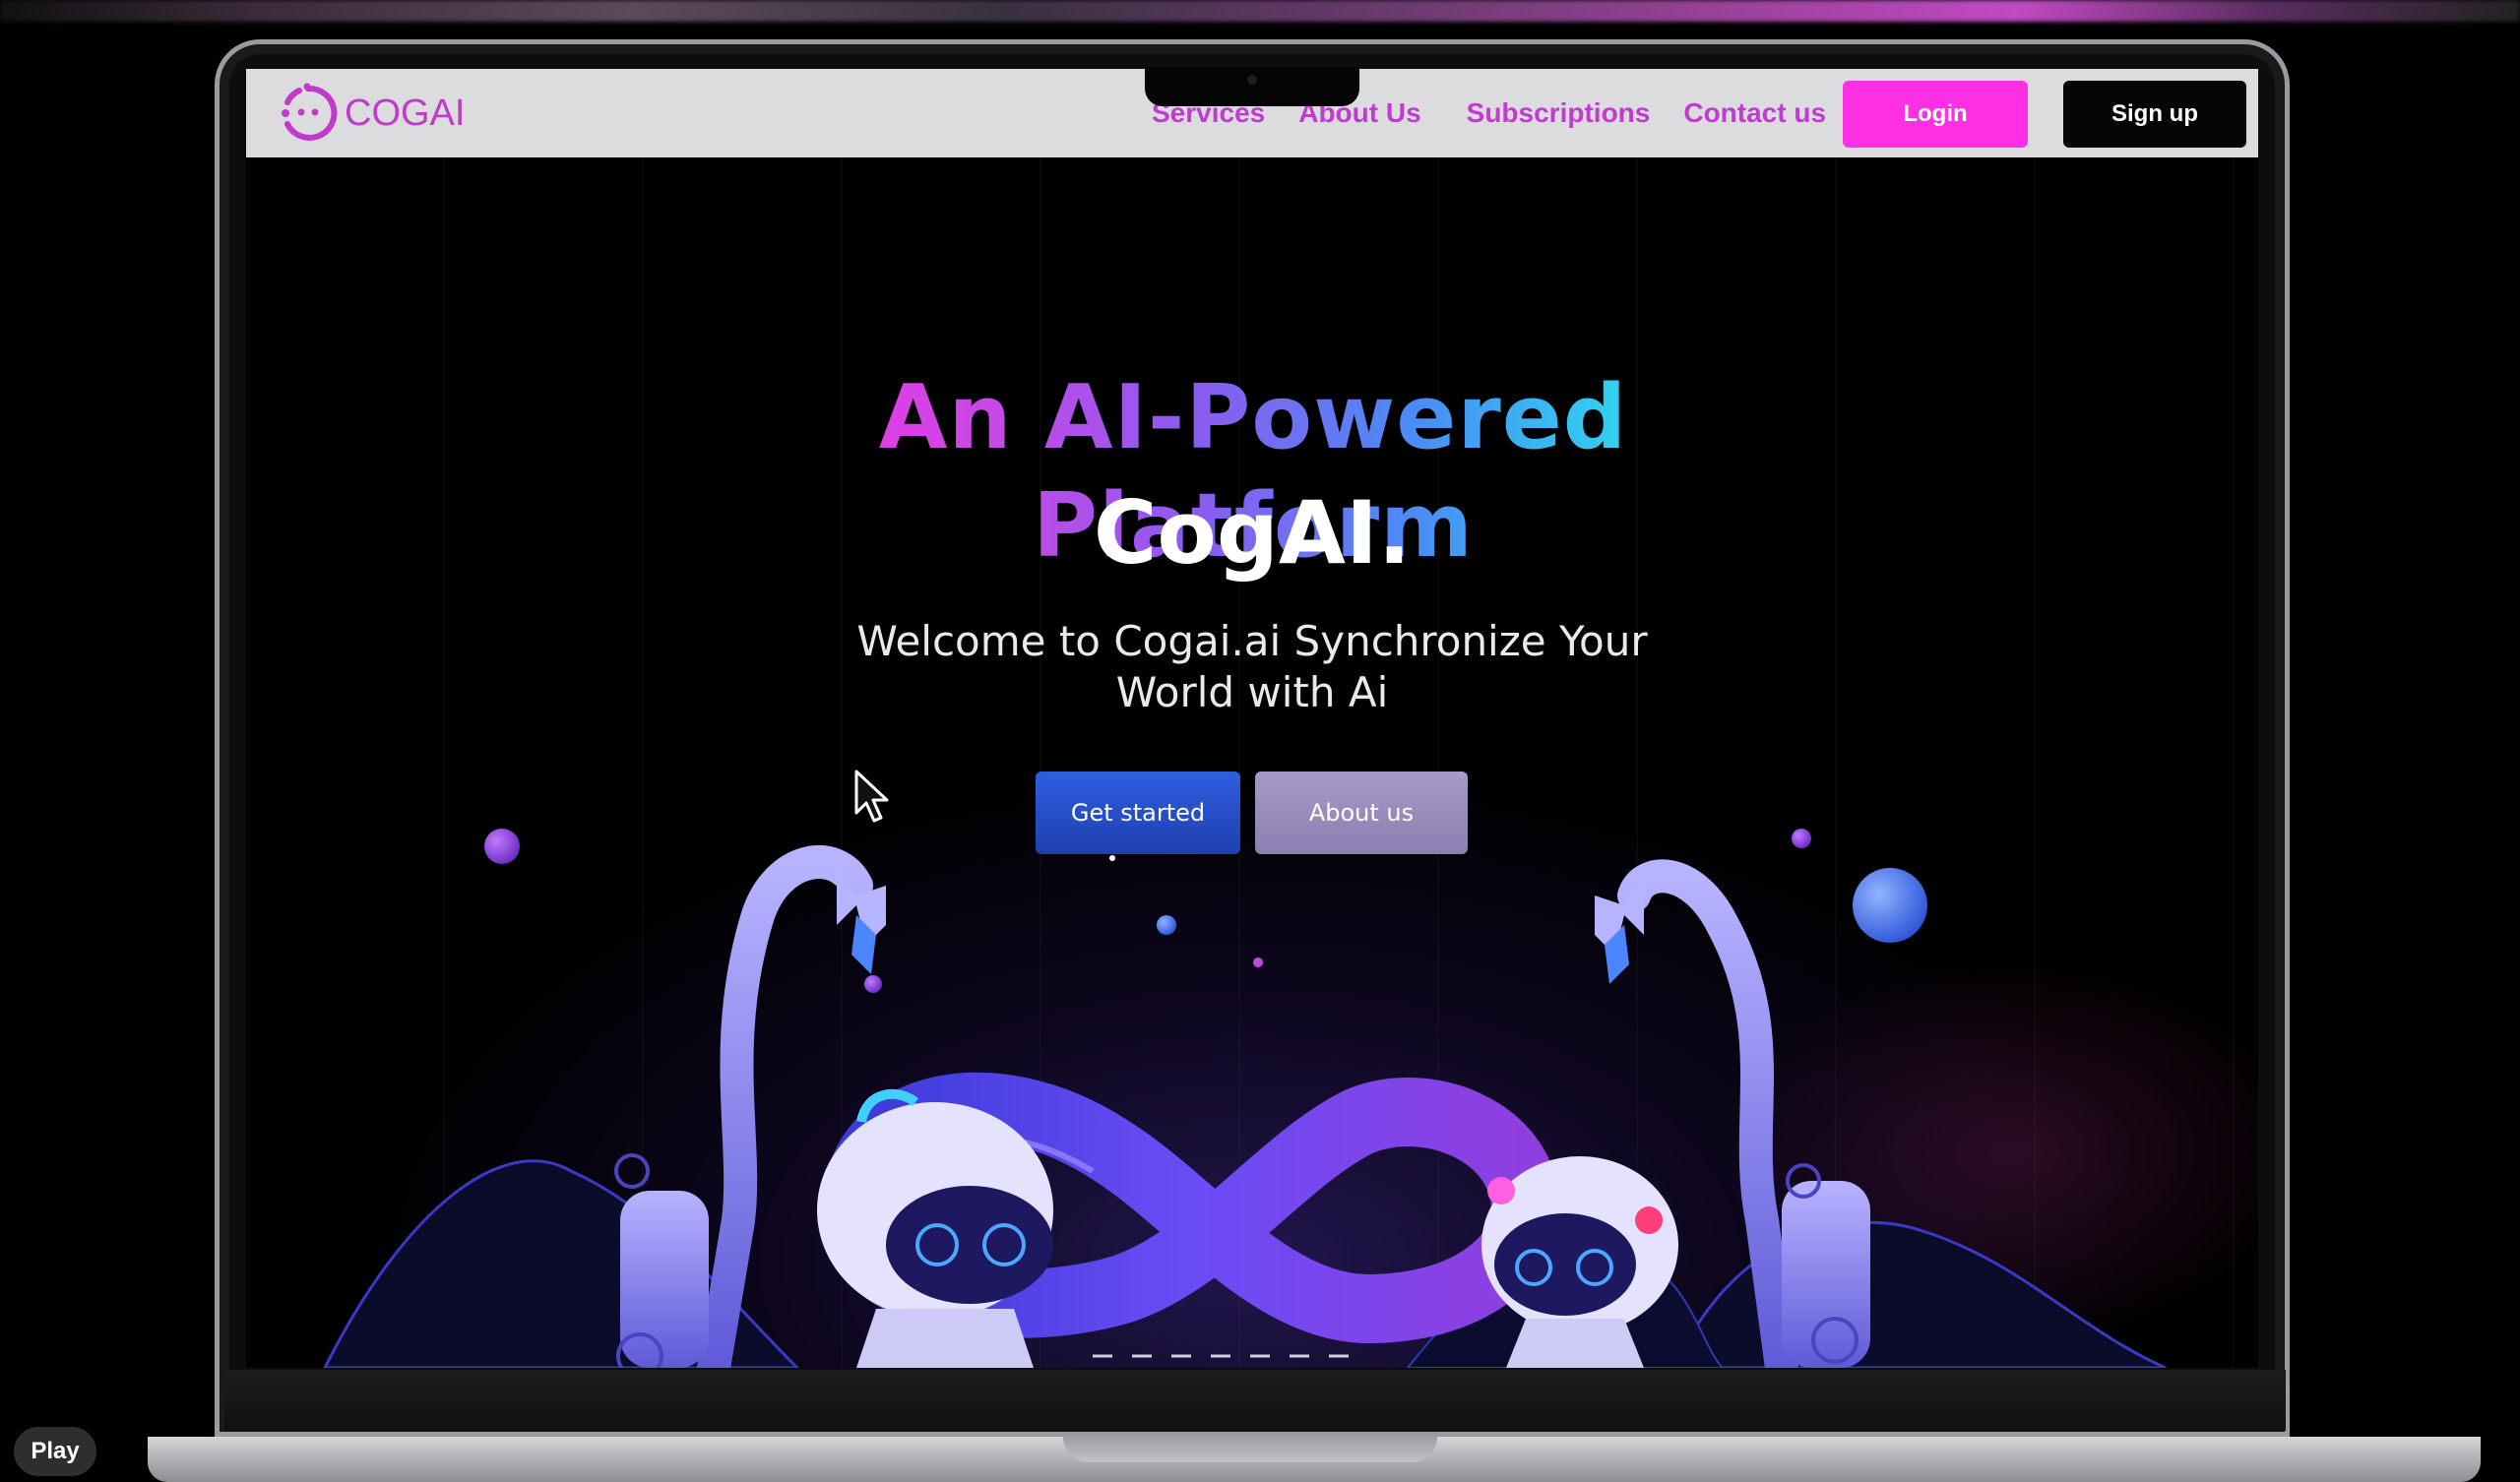  I want to click on cogai-logo-icon, so click(310, 112).